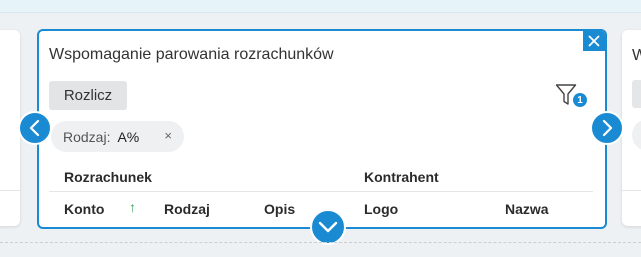  Describe the element at coordinates (381, 209) in the screenshot. I see `column-header-logo: Logo` at that location.